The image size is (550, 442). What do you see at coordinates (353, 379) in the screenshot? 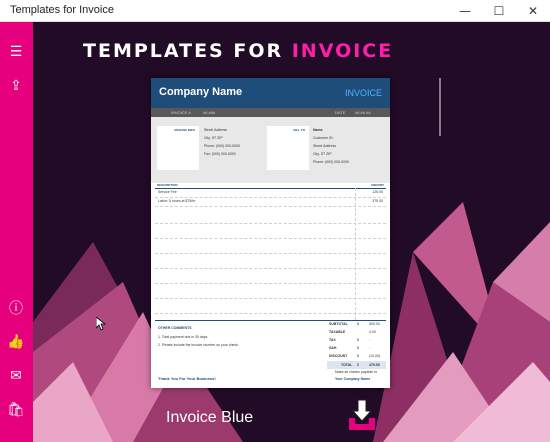
I see `payable-company: Your Company Name` at bounding box center [353, 379].